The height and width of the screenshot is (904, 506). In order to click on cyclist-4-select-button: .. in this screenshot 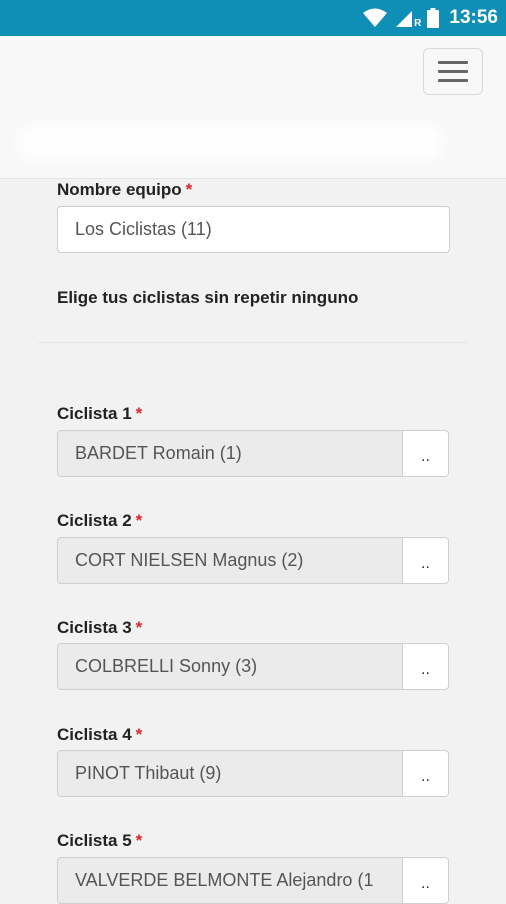, I will do `click(426, 773)`.